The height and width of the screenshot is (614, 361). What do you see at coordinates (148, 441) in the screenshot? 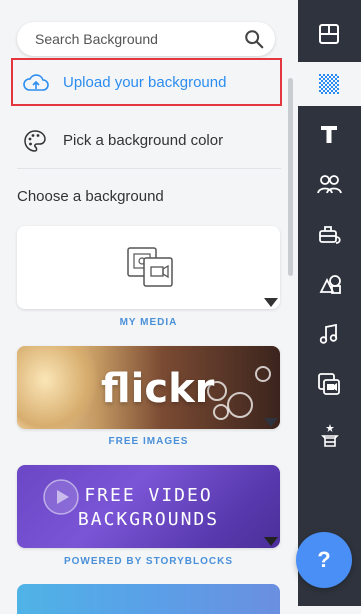
I see `free-images-caption: FREE IMAGES` at bounding box center [148, 441].